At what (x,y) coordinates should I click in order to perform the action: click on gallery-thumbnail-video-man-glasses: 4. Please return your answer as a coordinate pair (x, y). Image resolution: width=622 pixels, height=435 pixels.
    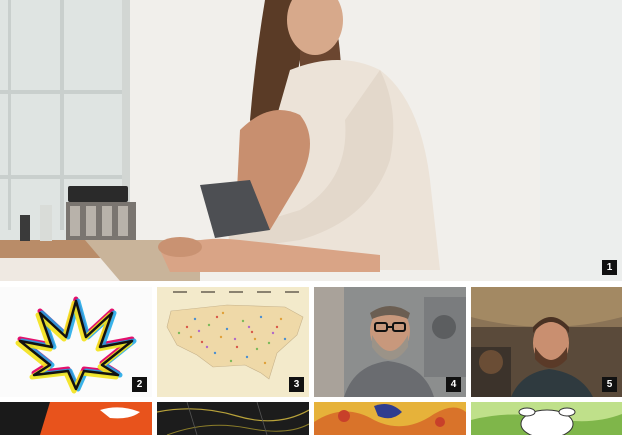
    Looking at the image, I should click on (390, 342).